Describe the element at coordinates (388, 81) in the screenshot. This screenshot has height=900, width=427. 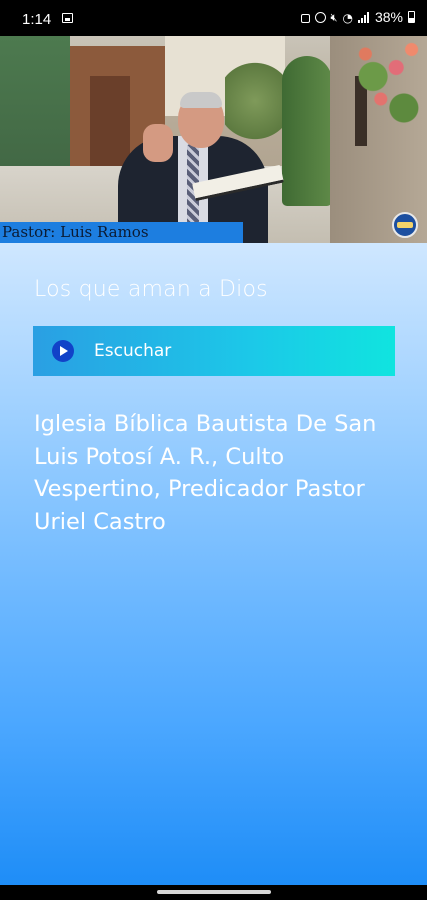
I see `hero-scene-flowers` at that location.